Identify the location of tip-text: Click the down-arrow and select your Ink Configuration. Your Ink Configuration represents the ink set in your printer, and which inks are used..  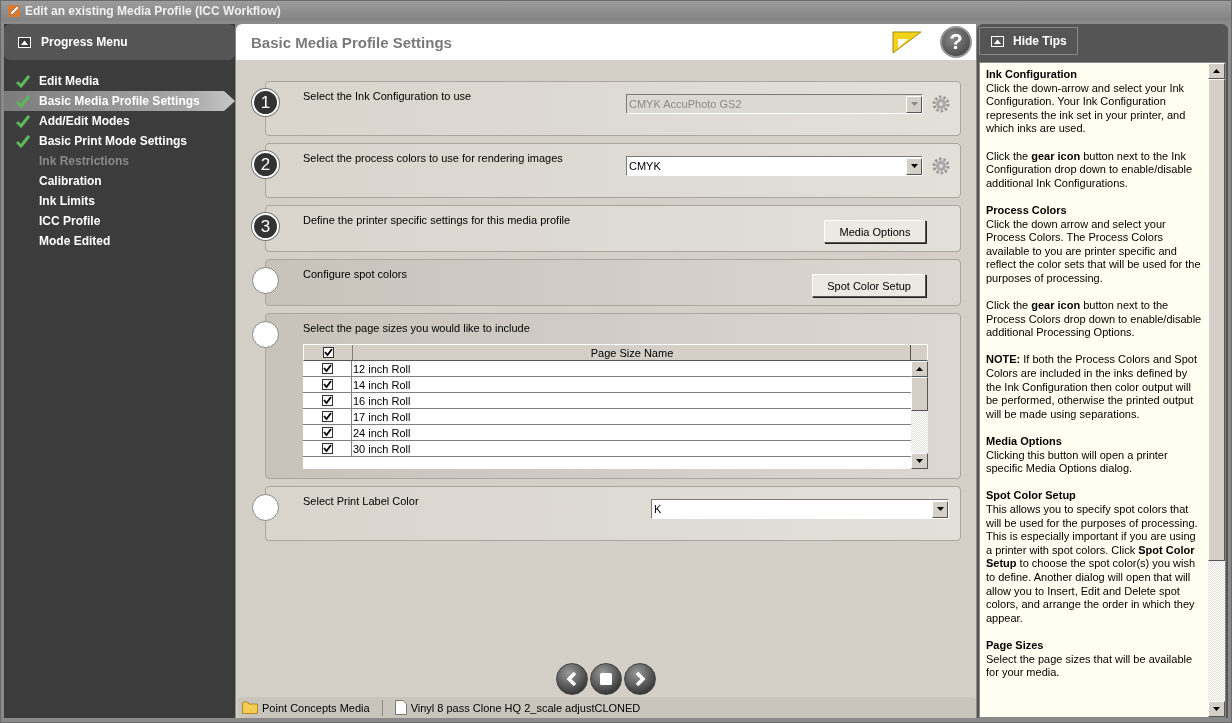
(1086, 108).